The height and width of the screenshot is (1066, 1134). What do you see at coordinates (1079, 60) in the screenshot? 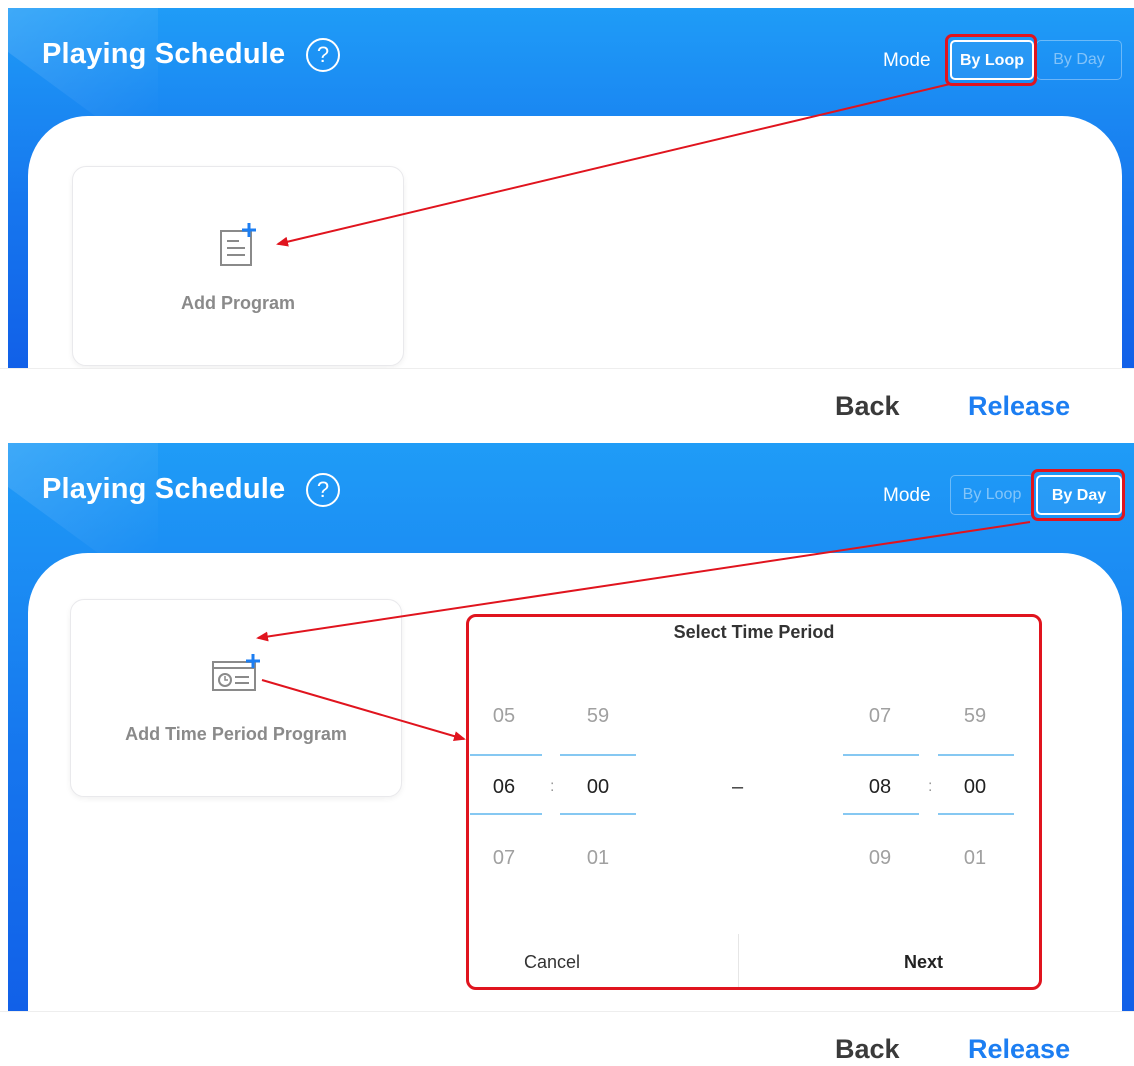
I see `mode-by-day-button: By Day` at bounding box center [1079, 60].